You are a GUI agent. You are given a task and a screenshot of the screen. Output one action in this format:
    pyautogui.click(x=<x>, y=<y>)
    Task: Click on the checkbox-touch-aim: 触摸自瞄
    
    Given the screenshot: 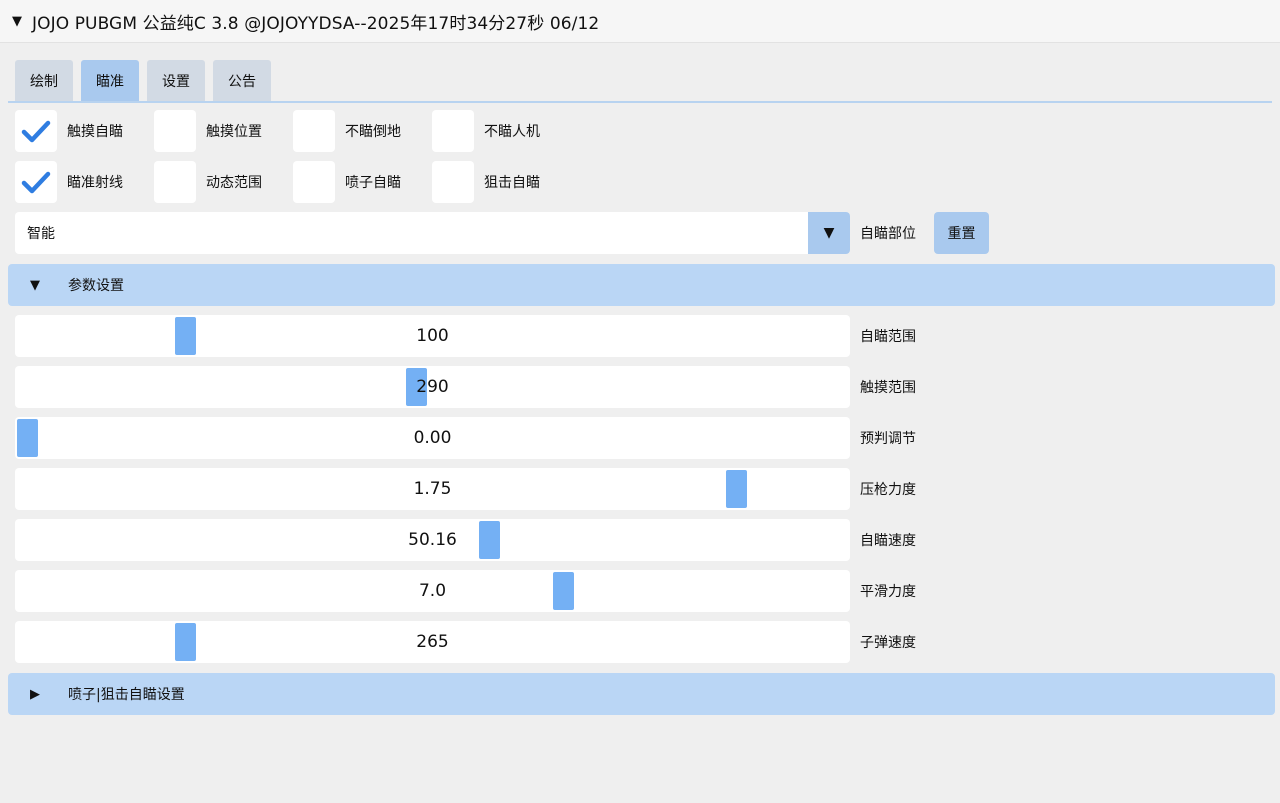 What is the action you would take?
    pyautogui.click(x=84, y=131)
    